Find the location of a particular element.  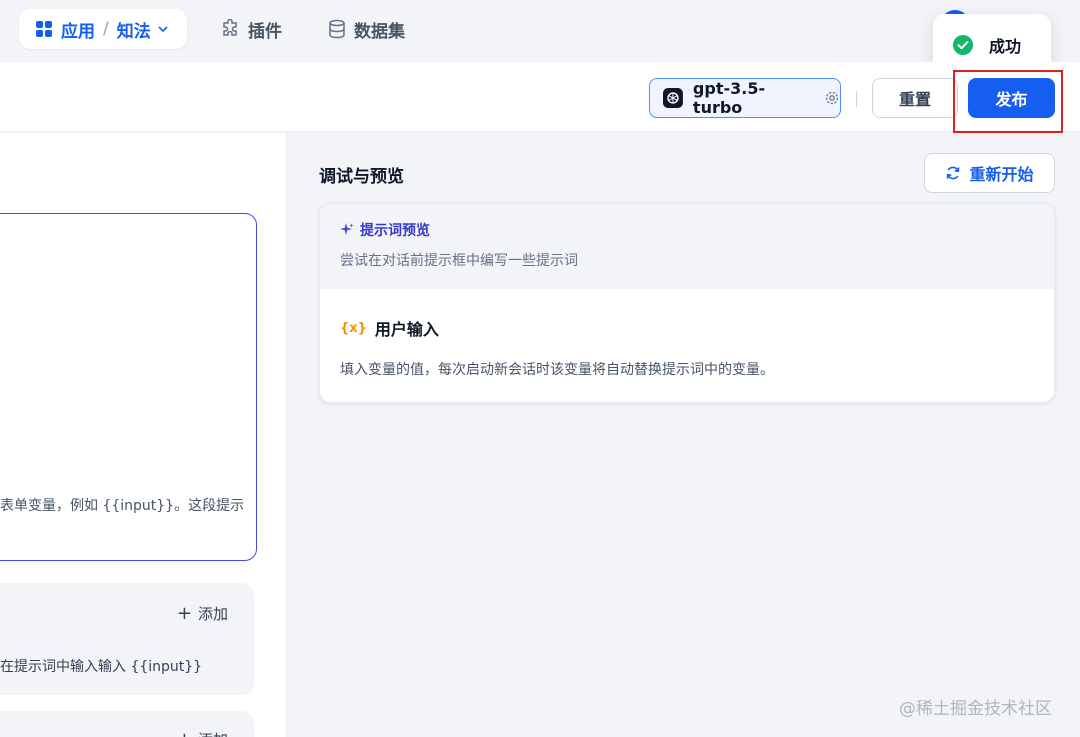

variables-hint: 在提示词中输入输入 {{input}} is located at coordinates (101, 667).